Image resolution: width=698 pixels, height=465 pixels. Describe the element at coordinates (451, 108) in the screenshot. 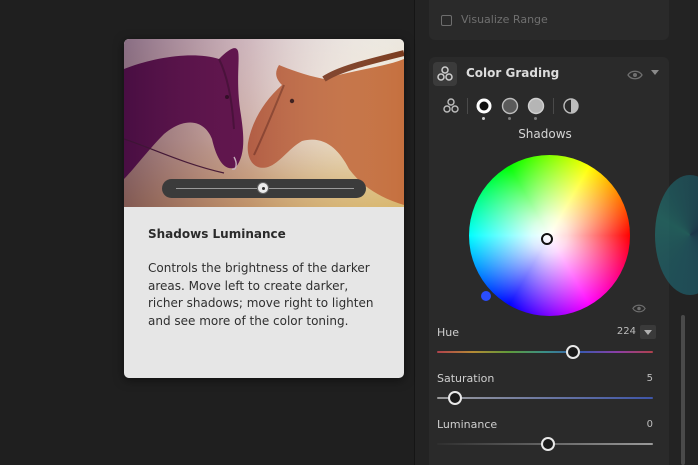

I see `three-way-icon` at that location.